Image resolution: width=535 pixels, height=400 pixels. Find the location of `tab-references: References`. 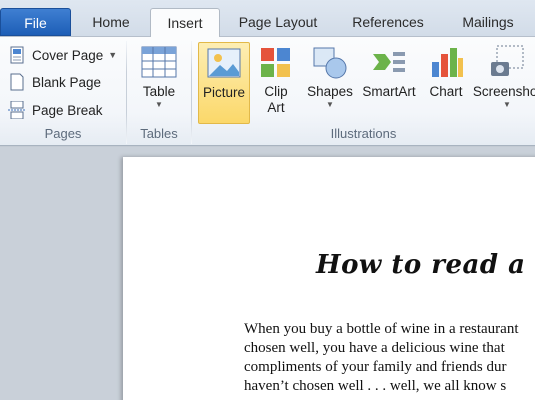

tab-references: References is located at coordinates (388, 22).